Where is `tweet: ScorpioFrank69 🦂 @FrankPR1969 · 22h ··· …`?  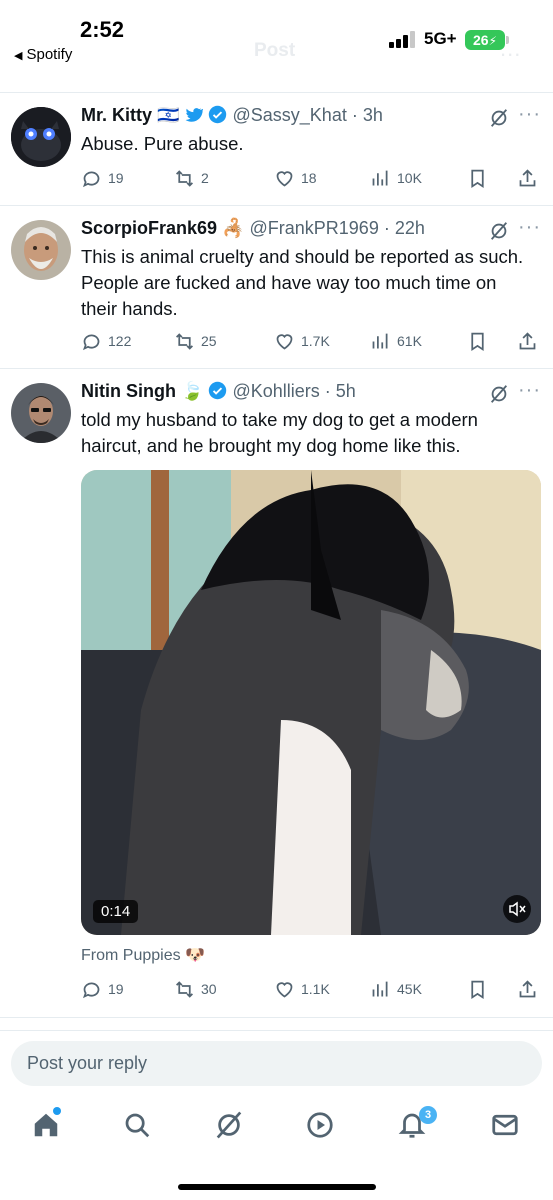 tweet: ScorpioFrank69 🦂 @FrankPR1969 · 22h ··· … is located at coordinates (276, 287).